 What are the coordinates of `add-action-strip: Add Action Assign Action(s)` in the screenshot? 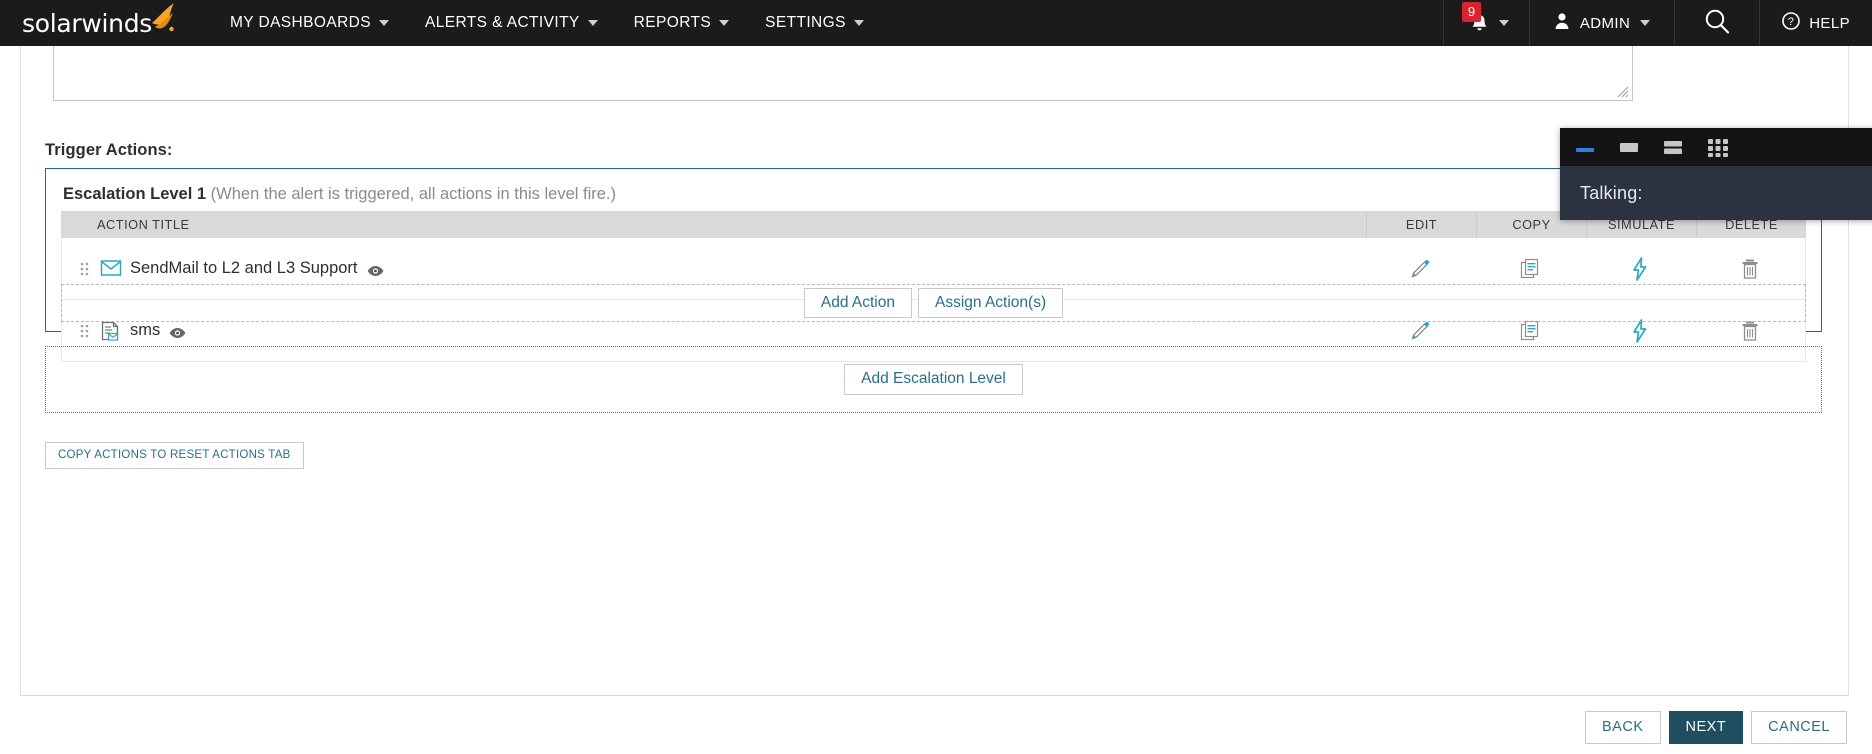 It's located at (933, 303).